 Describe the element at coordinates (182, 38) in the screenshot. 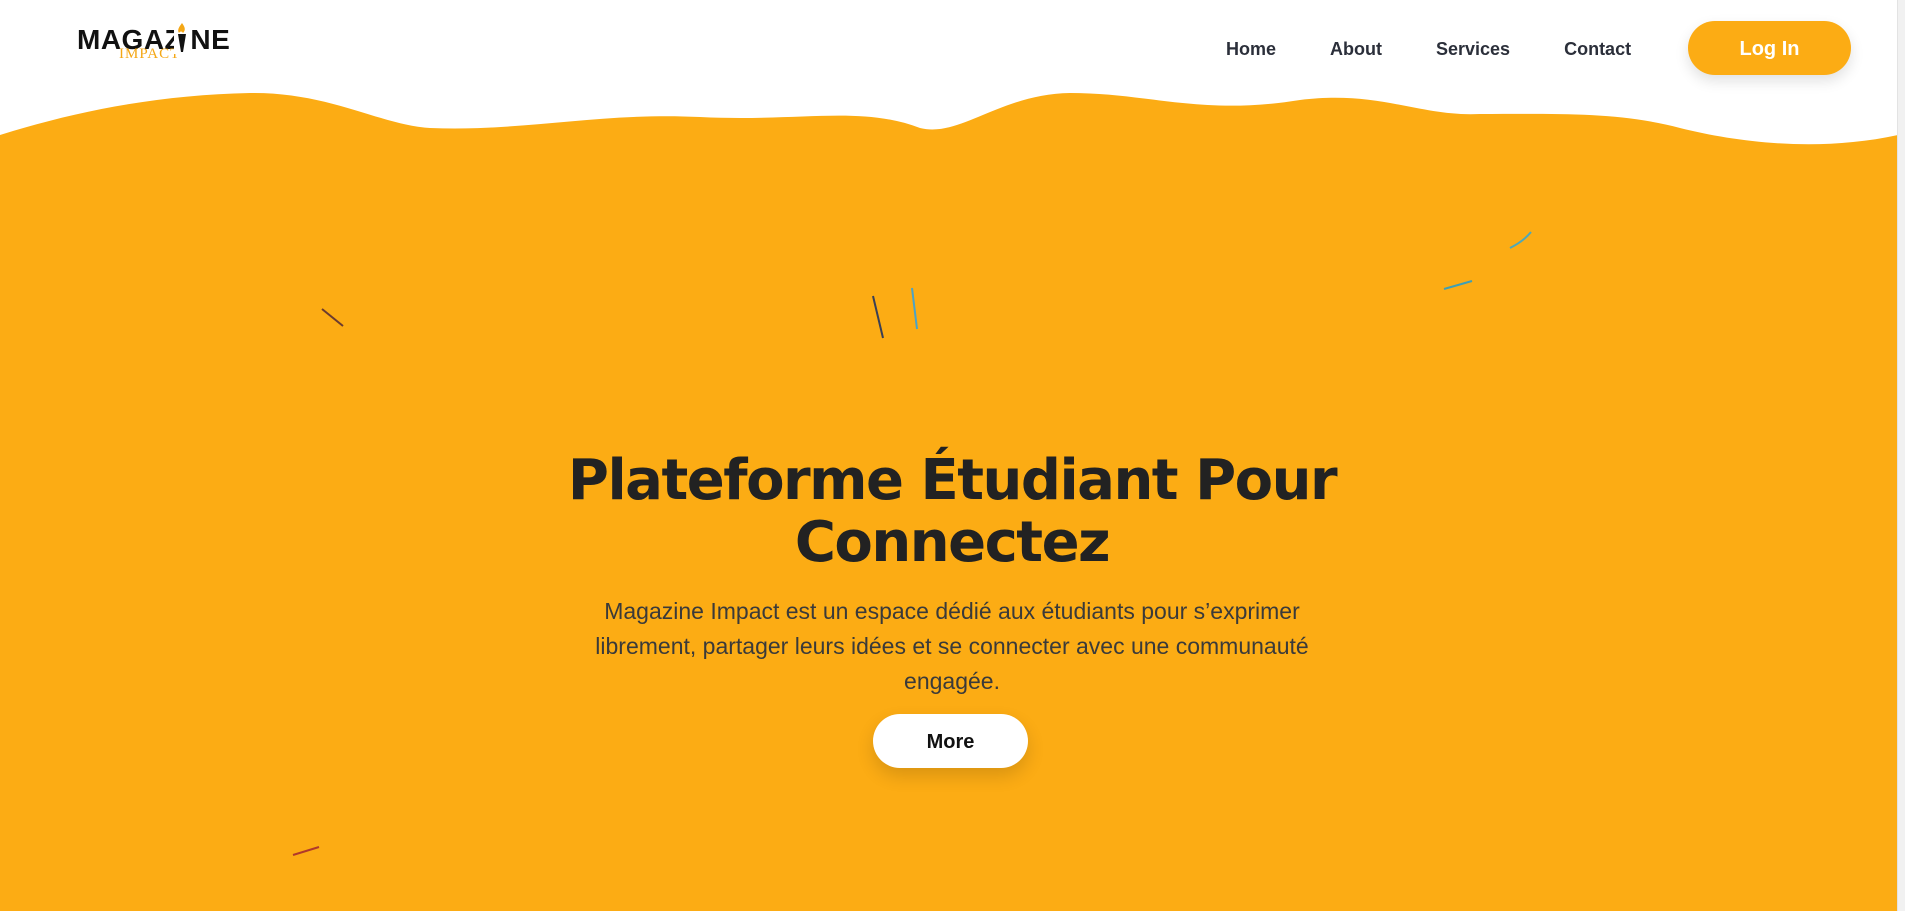

I see `torch-icon` at that location.